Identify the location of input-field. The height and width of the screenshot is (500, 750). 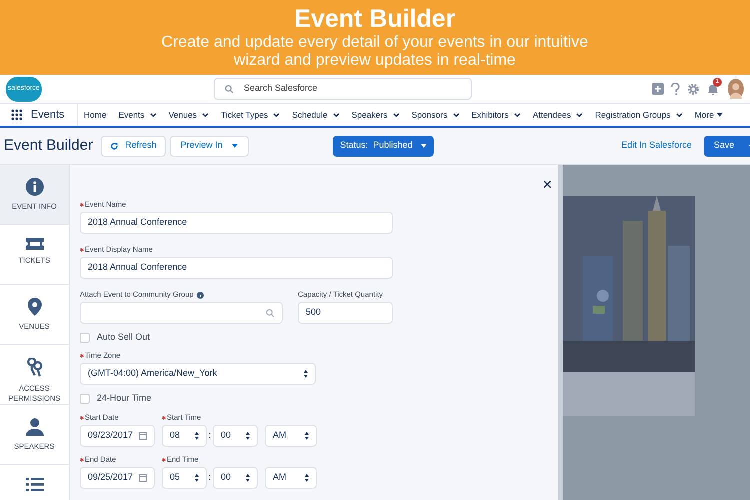
(181, 313).